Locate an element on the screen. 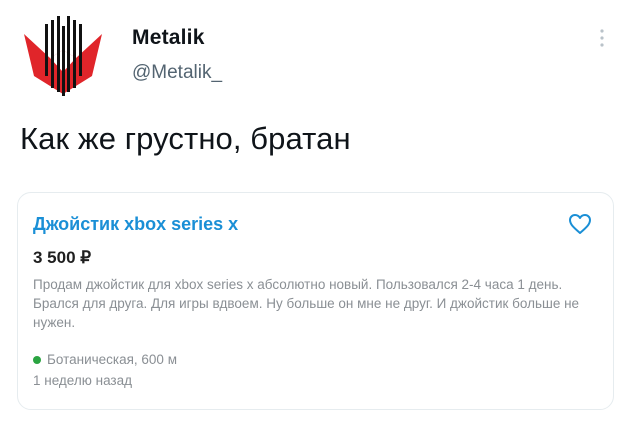 This screenshot has width=634, height=425. avatar is located at coordinates (63, 57).